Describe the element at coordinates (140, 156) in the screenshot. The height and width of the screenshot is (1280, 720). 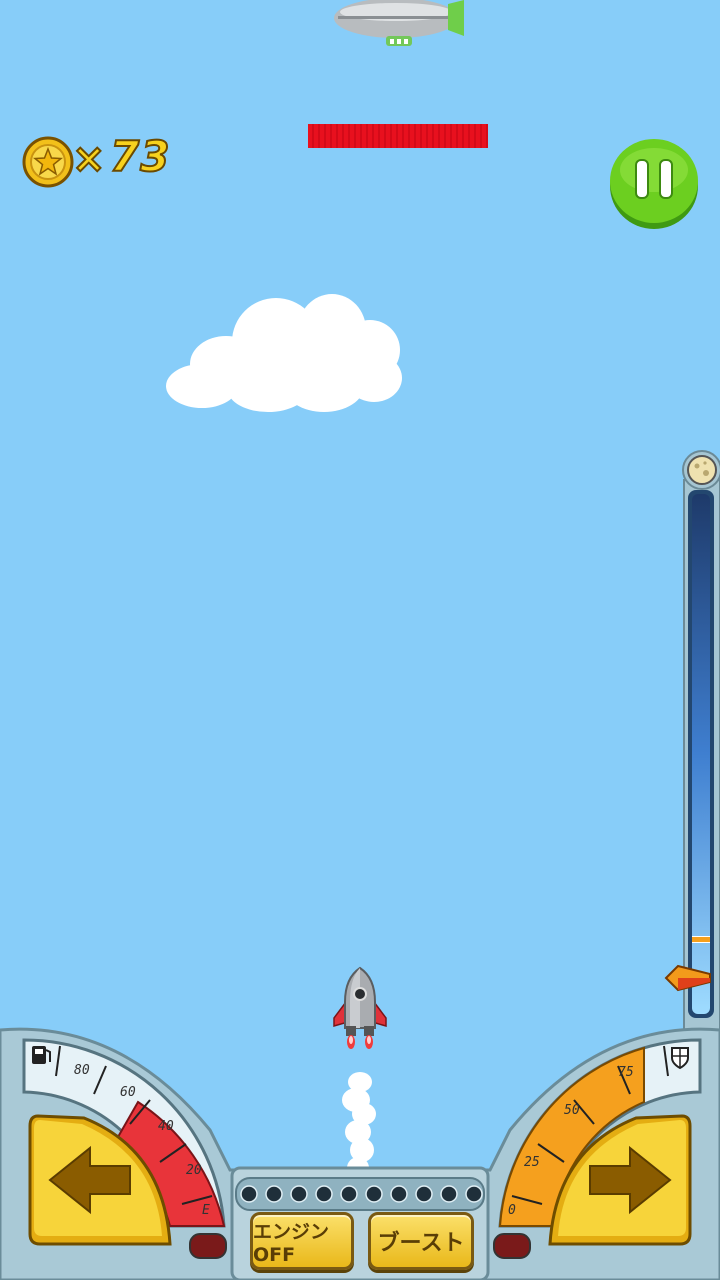
I see `coin-count: 73` at that location.